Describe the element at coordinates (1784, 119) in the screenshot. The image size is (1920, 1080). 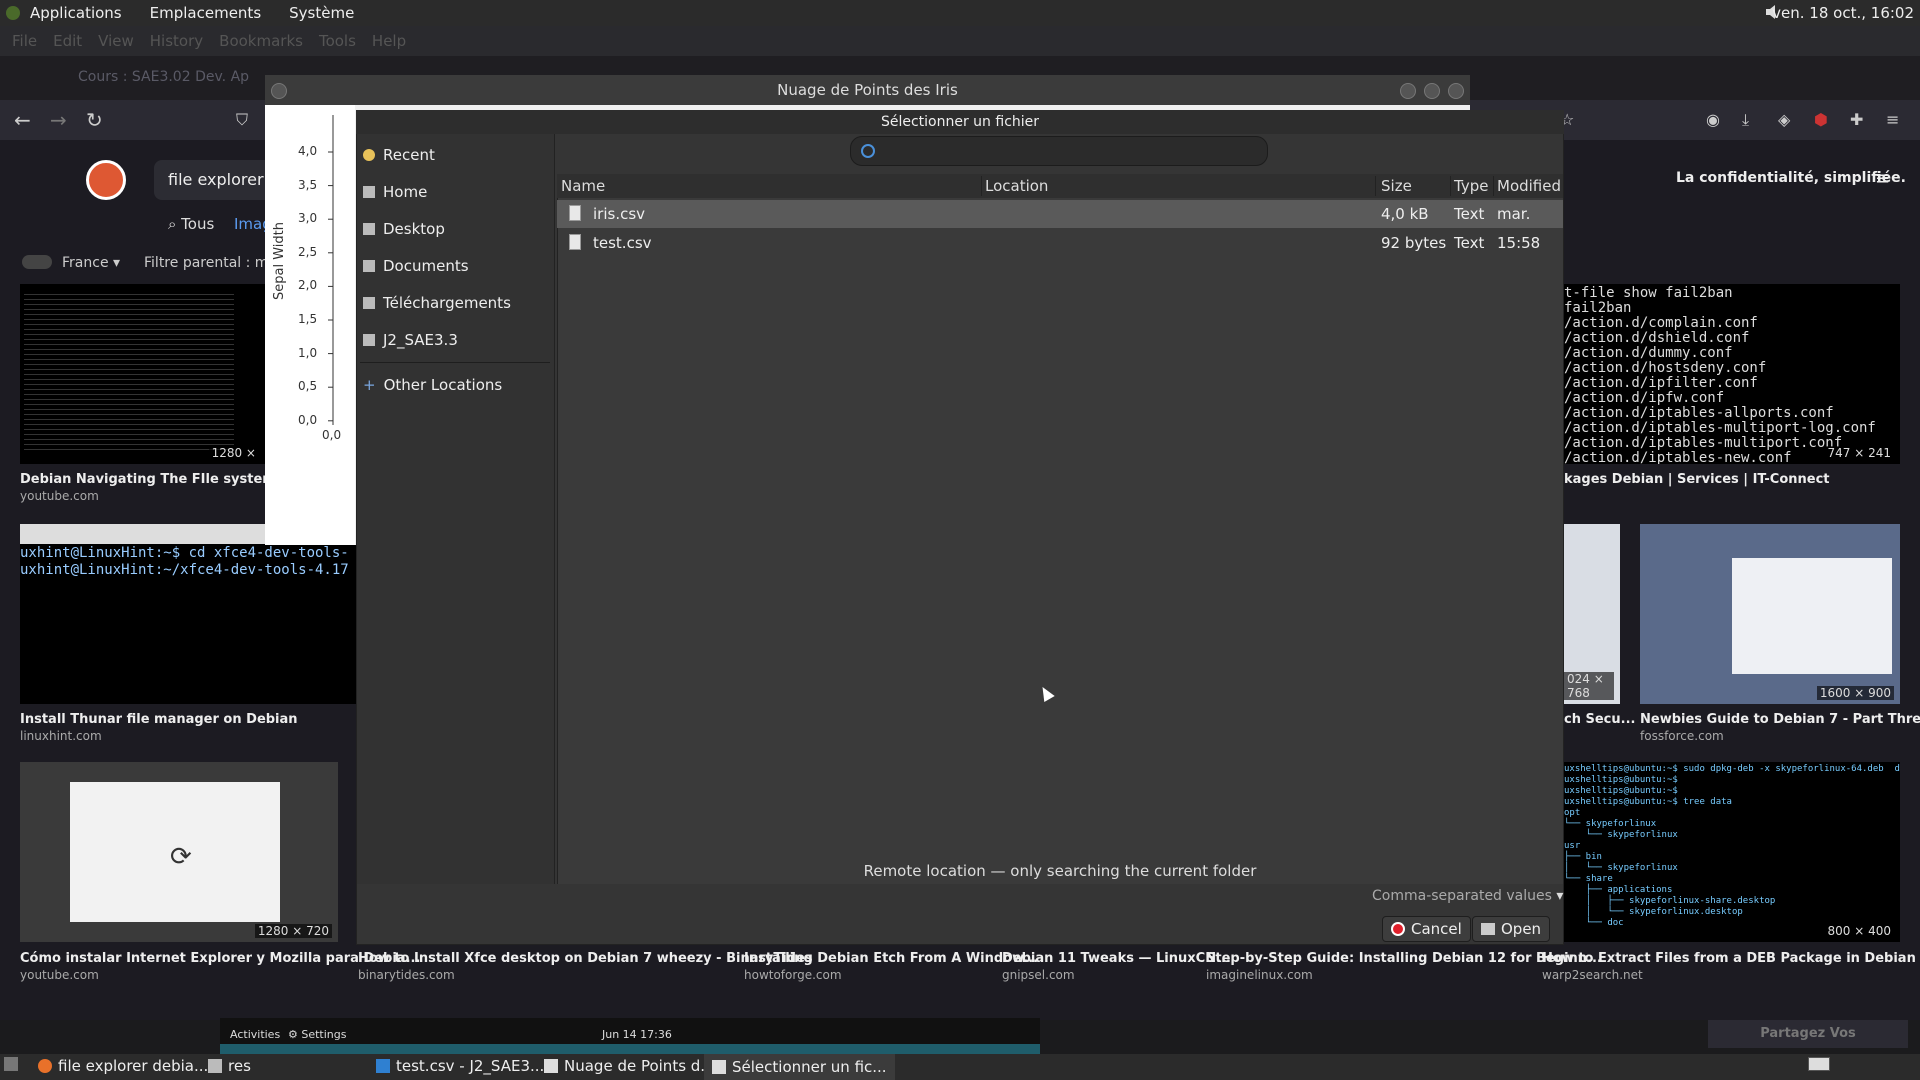
I see `extension-icon: ◈` at that location.